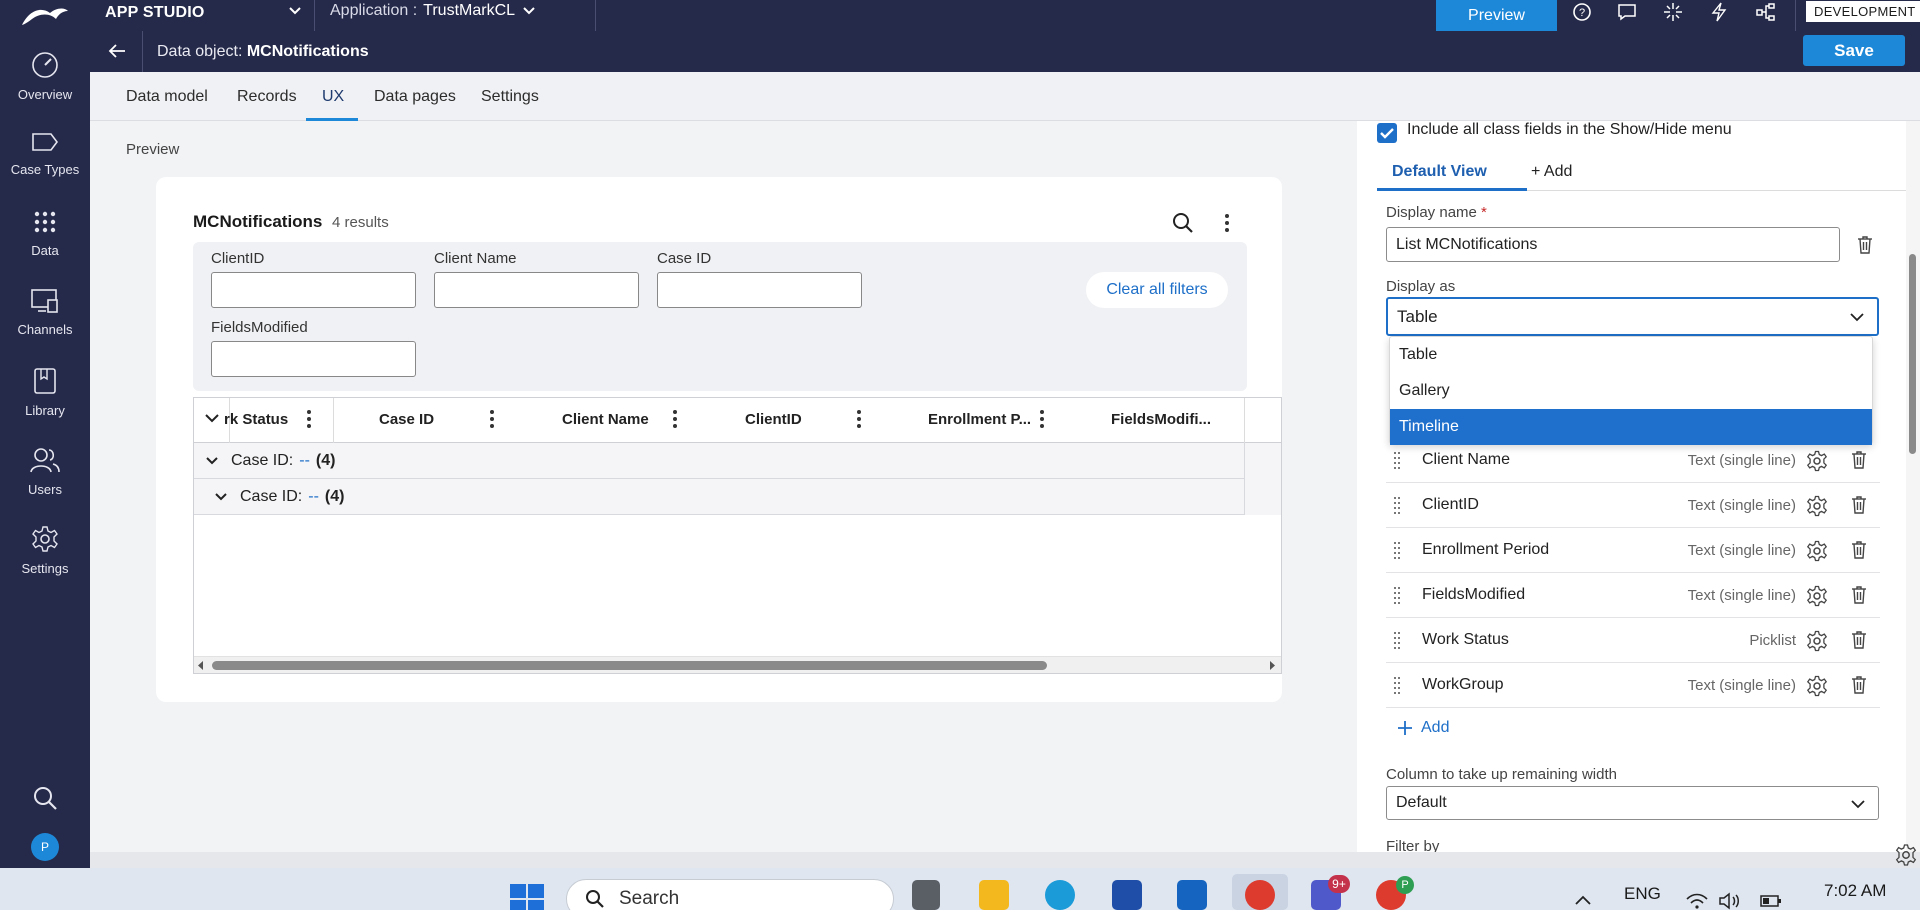  I want to click on nav-settings: Settings, so click(45, 550).